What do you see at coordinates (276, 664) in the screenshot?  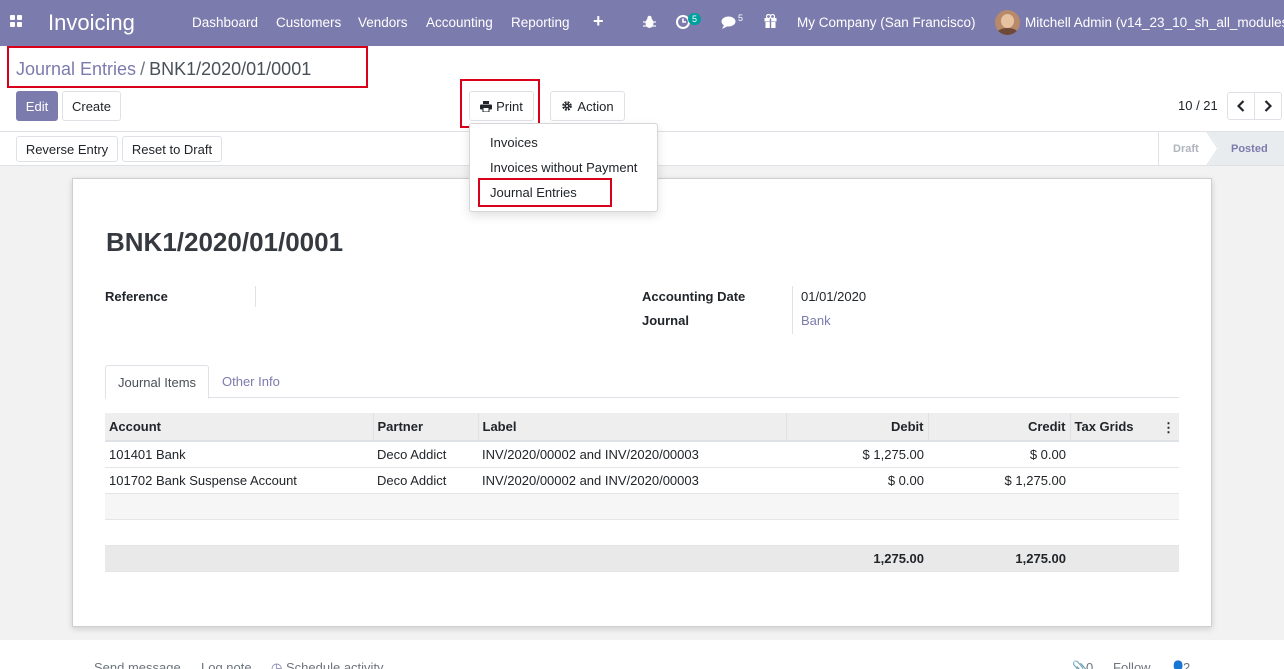 I see `schedule-activity-icon: ◷` at bounding box center [276, 664].